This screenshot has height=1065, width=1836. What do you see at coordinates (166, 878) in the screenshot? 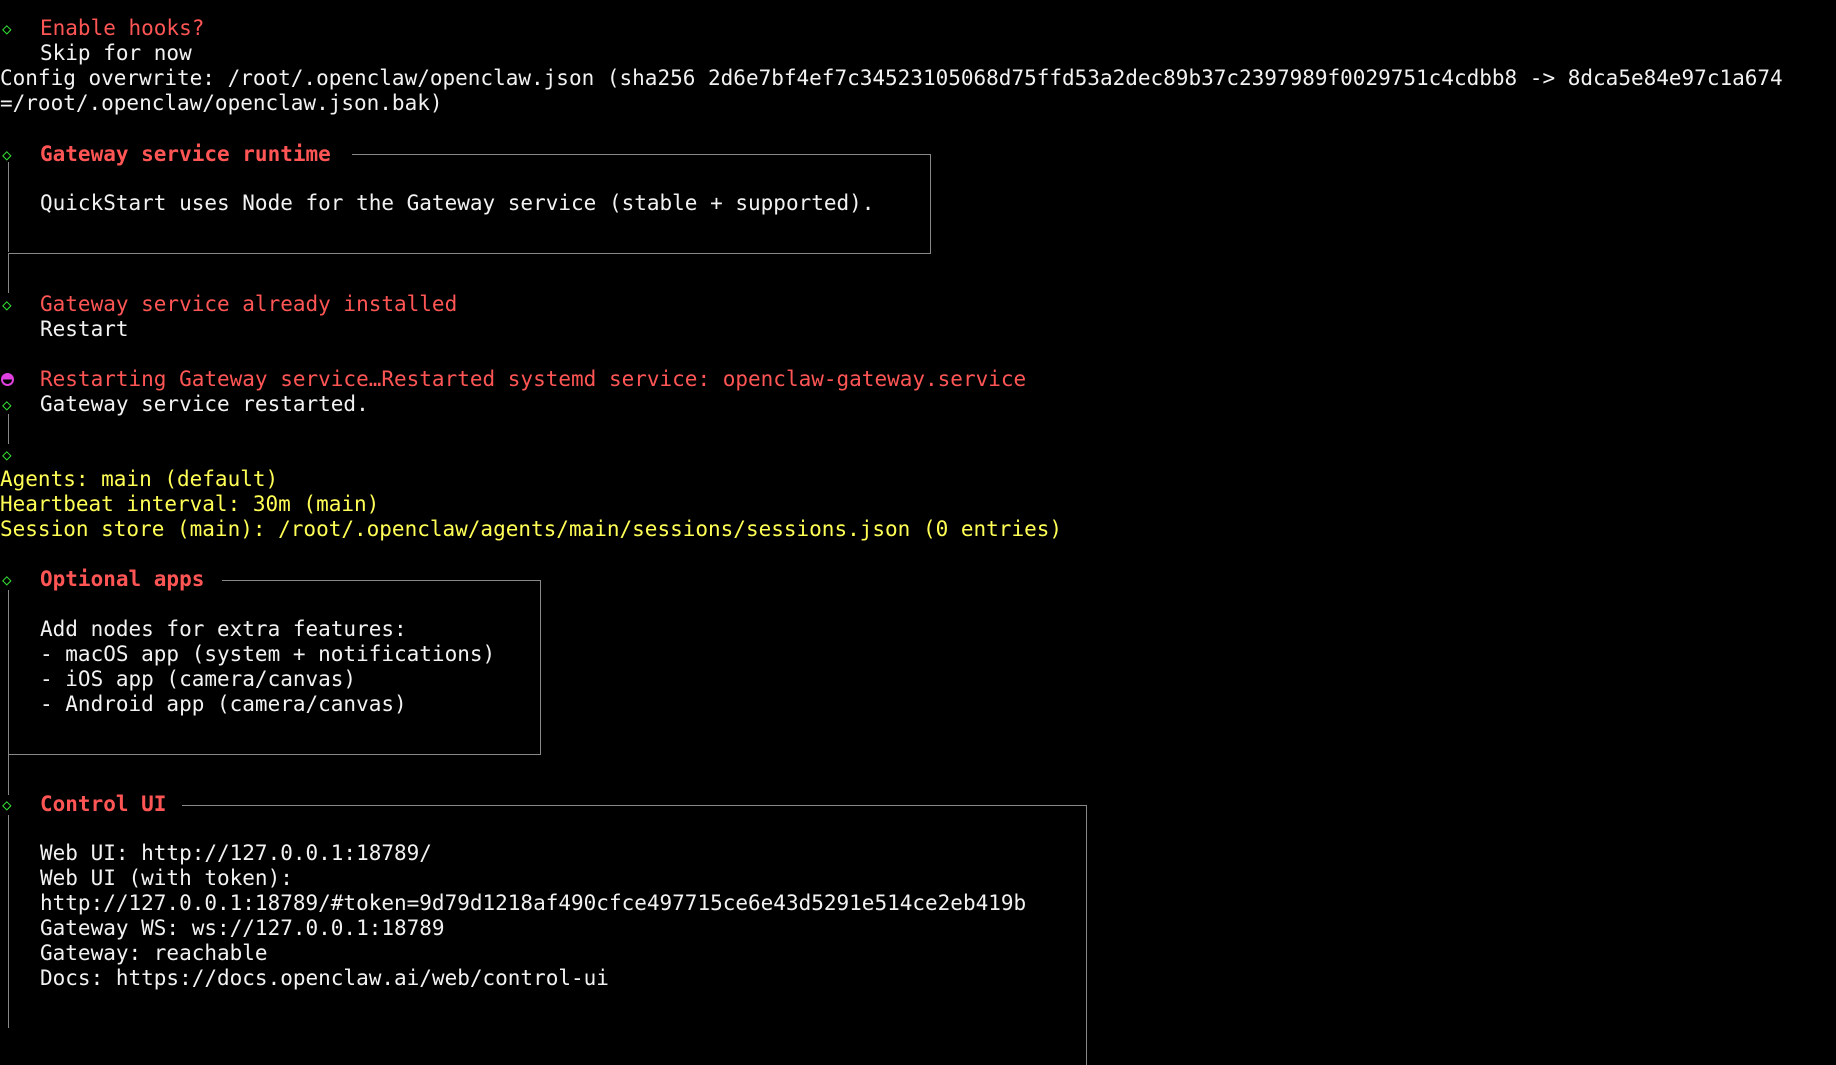
I see `web-ui-token-label: Web UI (with token):` at bounding box center [166, 878].